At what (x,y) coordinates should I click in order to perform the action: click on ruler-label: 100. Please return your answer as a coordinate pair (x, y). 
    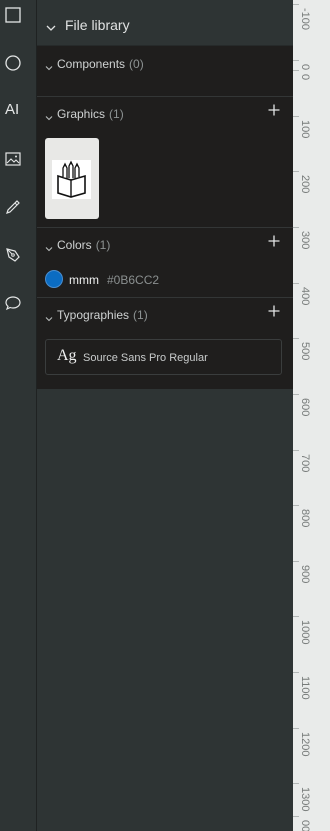
    Looking at the image, I should click on (305, 129).